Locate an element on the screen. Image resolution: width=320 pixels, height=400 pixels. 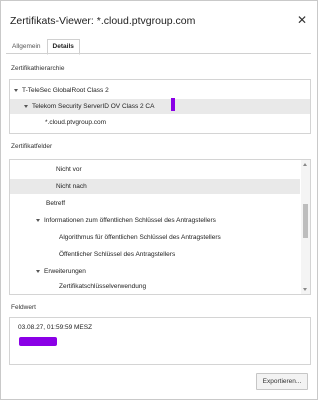
field-item: Erweiterungen is located at coordinates (155, 271).